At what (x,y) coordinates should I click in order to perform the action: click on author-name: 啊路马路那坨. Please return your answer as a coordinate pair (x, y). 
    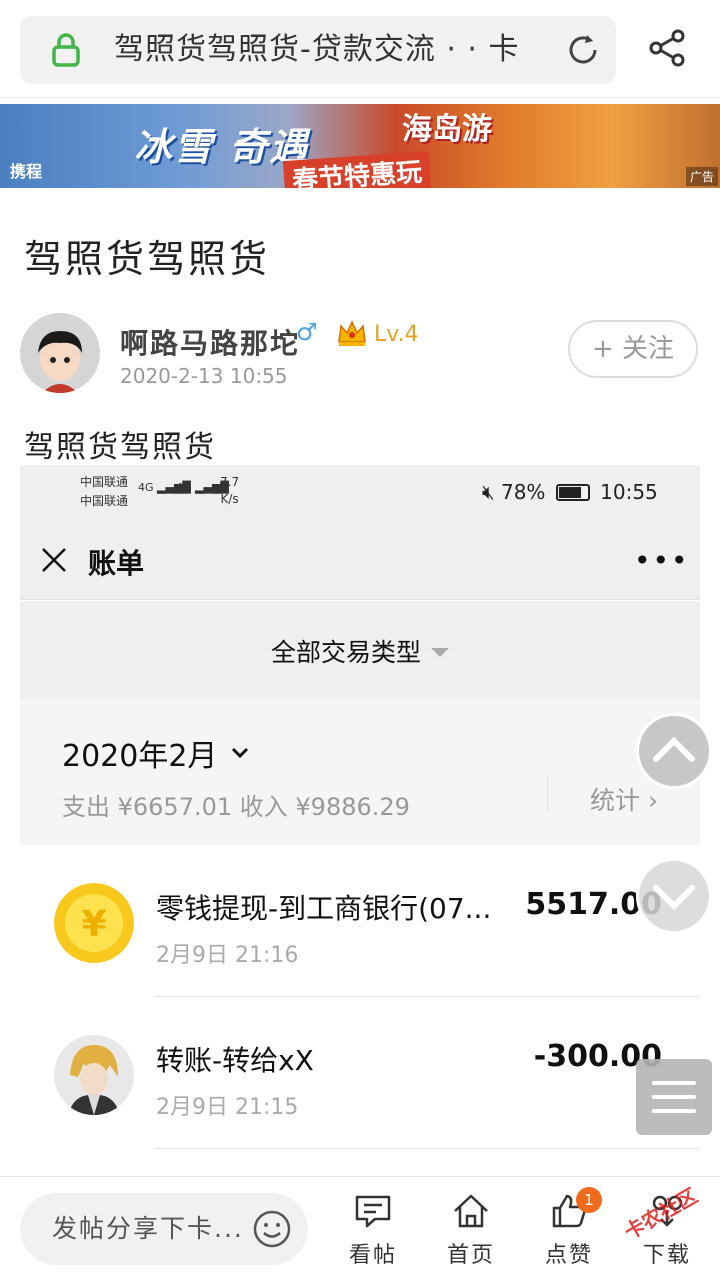
    Looking at the image, I should click on (210, 342).